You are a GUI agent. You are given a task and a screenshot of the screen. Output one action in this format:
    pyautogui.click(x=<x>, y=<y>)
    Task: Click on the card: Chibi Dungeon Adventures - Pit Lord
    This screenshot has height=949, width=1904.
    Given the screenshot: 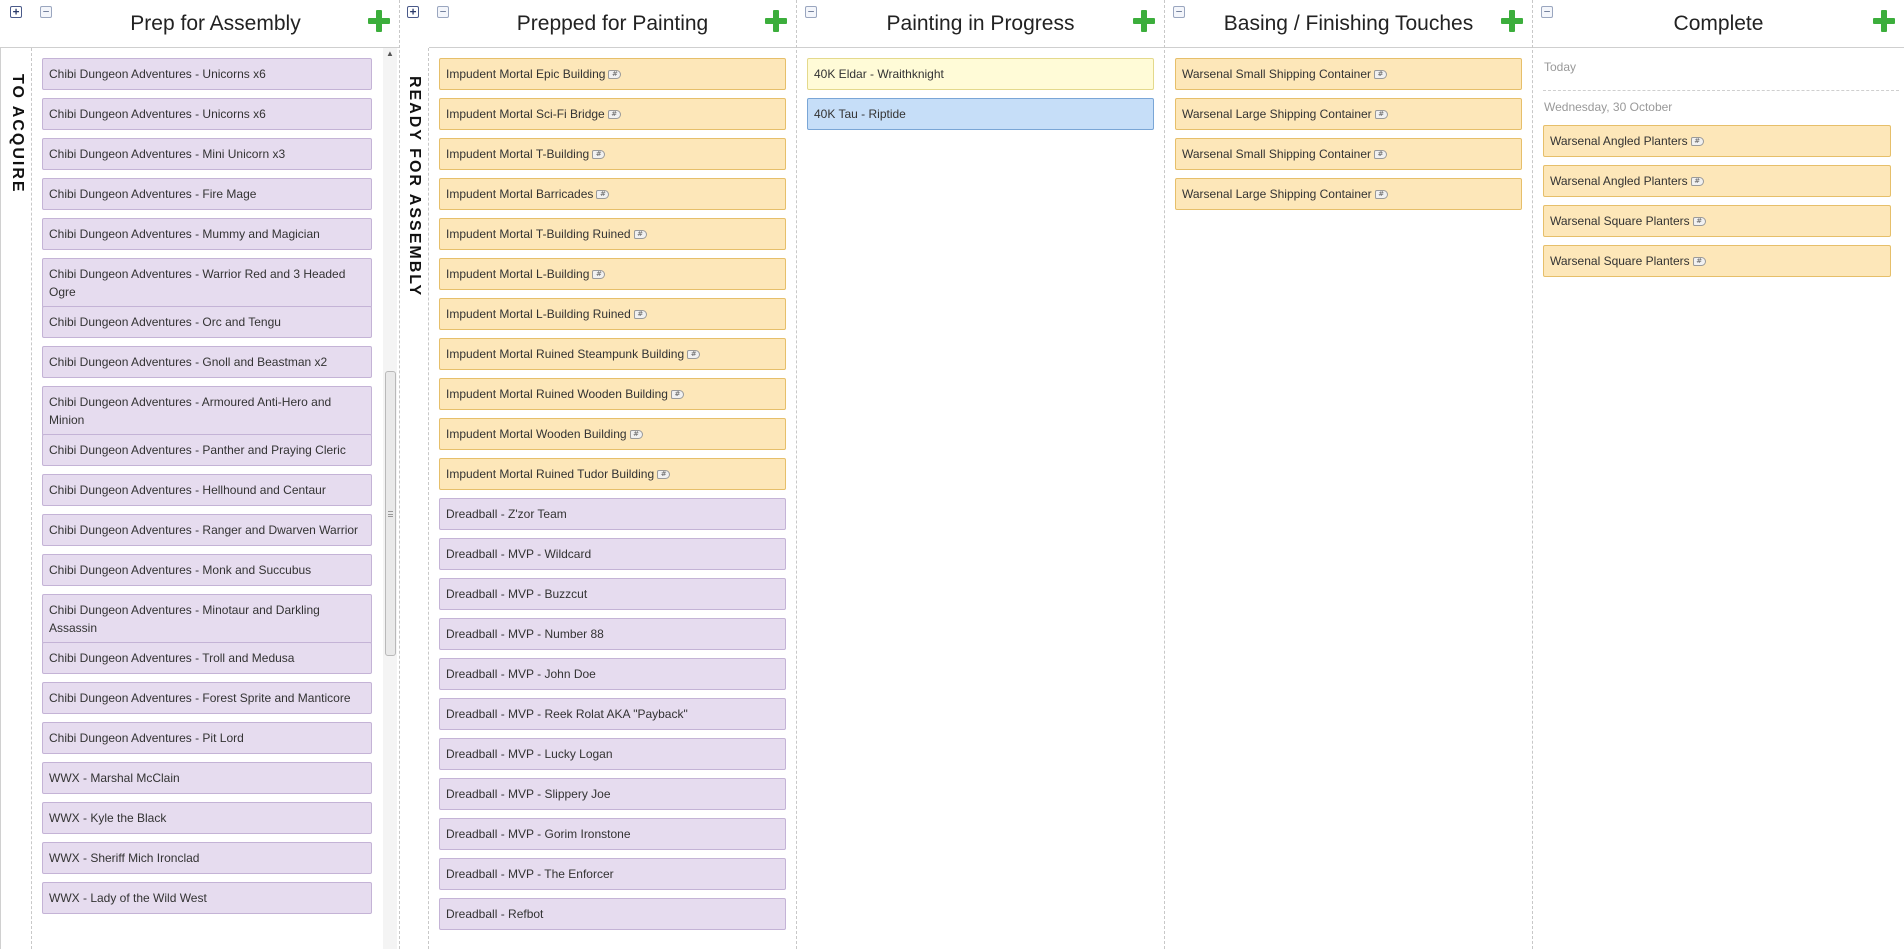 What is the action you would take?
    pyautogui.click(x=207, y=738)
    